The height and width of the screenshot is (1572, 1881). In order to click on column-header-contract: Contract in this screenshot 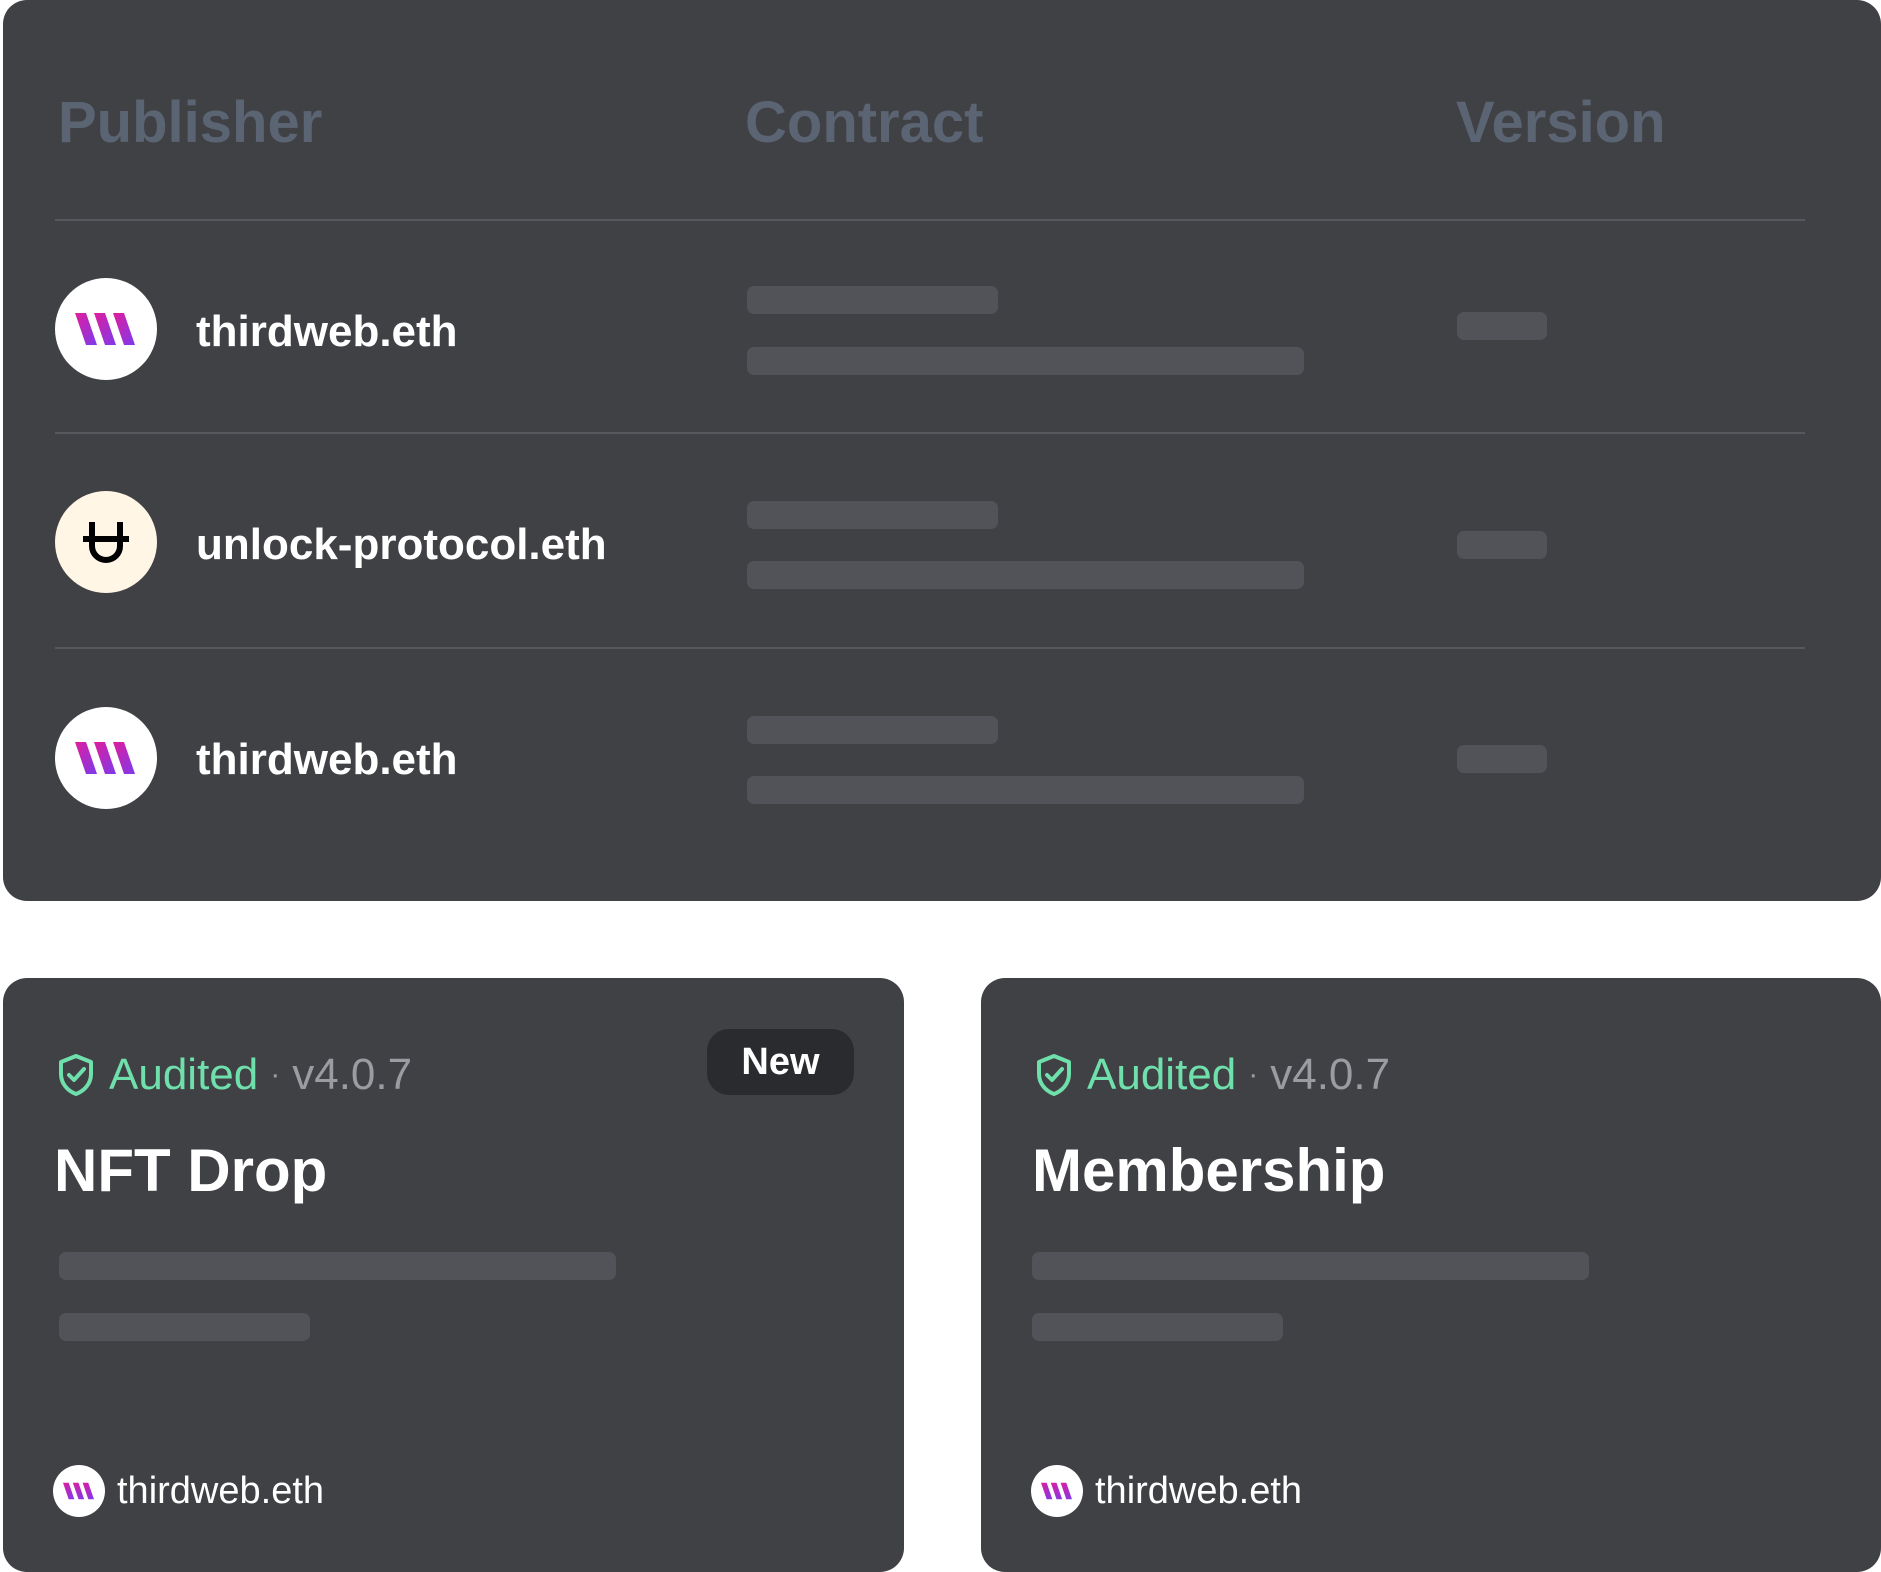, I will do `click(864, 122)`.